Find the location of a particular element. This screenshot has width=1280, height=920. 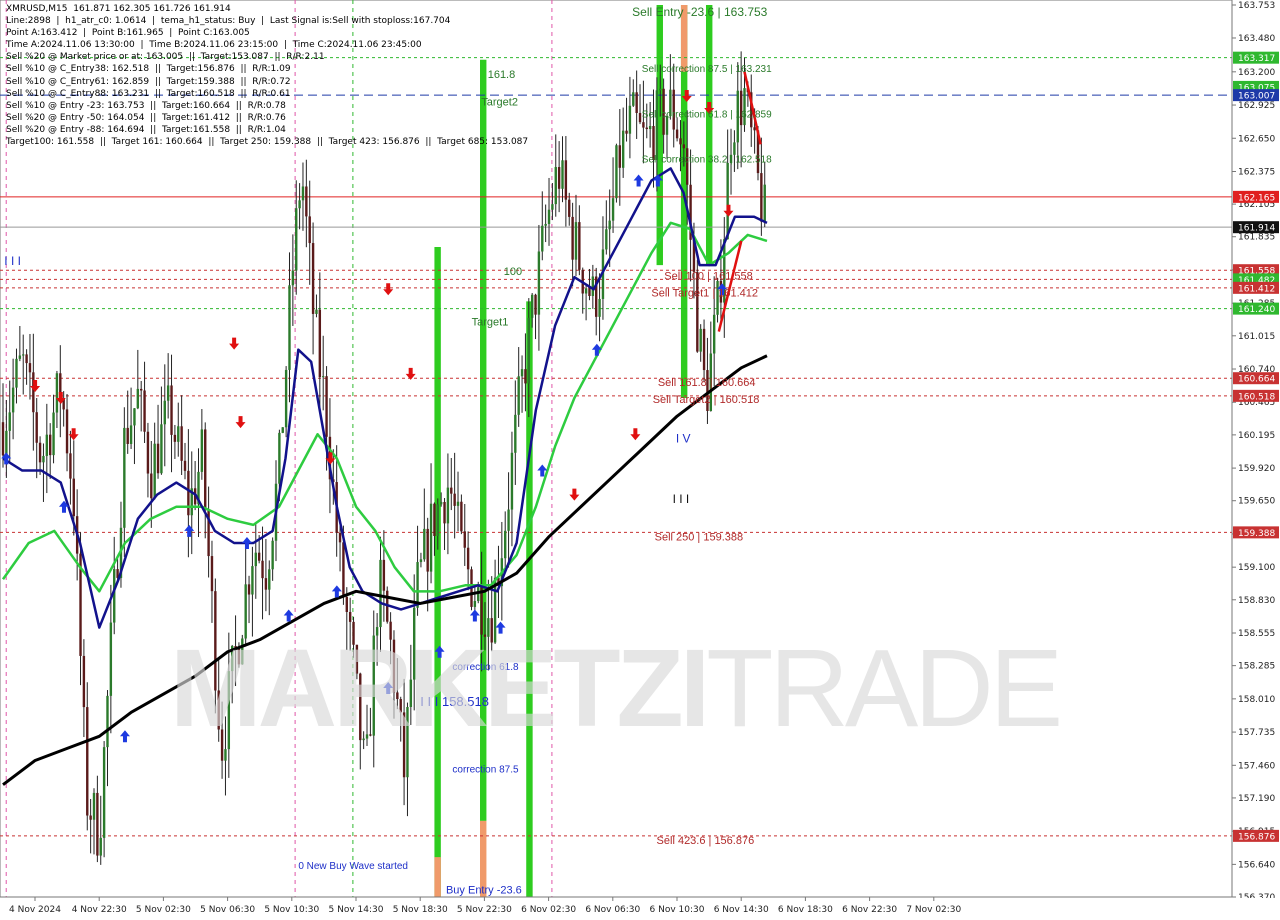

x-tick-label: 6 Nov 10:30 is located at coordinates (677, 910).